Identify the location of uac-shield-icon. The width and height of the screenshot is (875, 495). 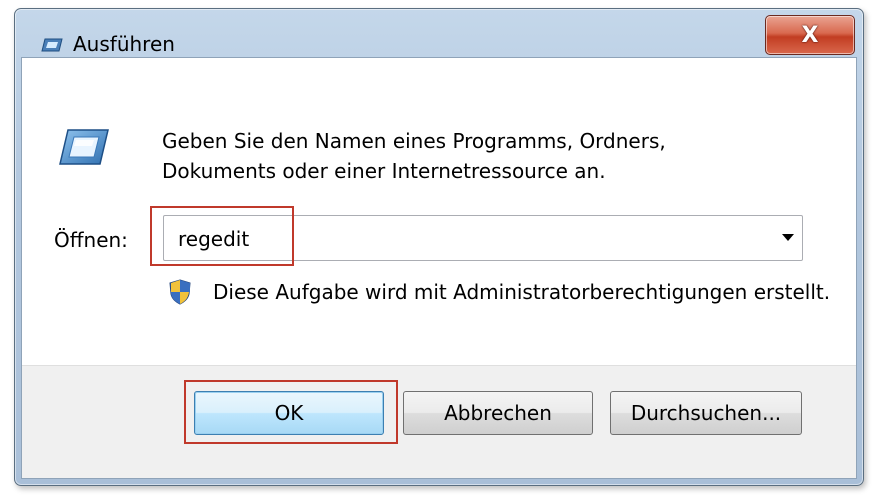
(180, 292).